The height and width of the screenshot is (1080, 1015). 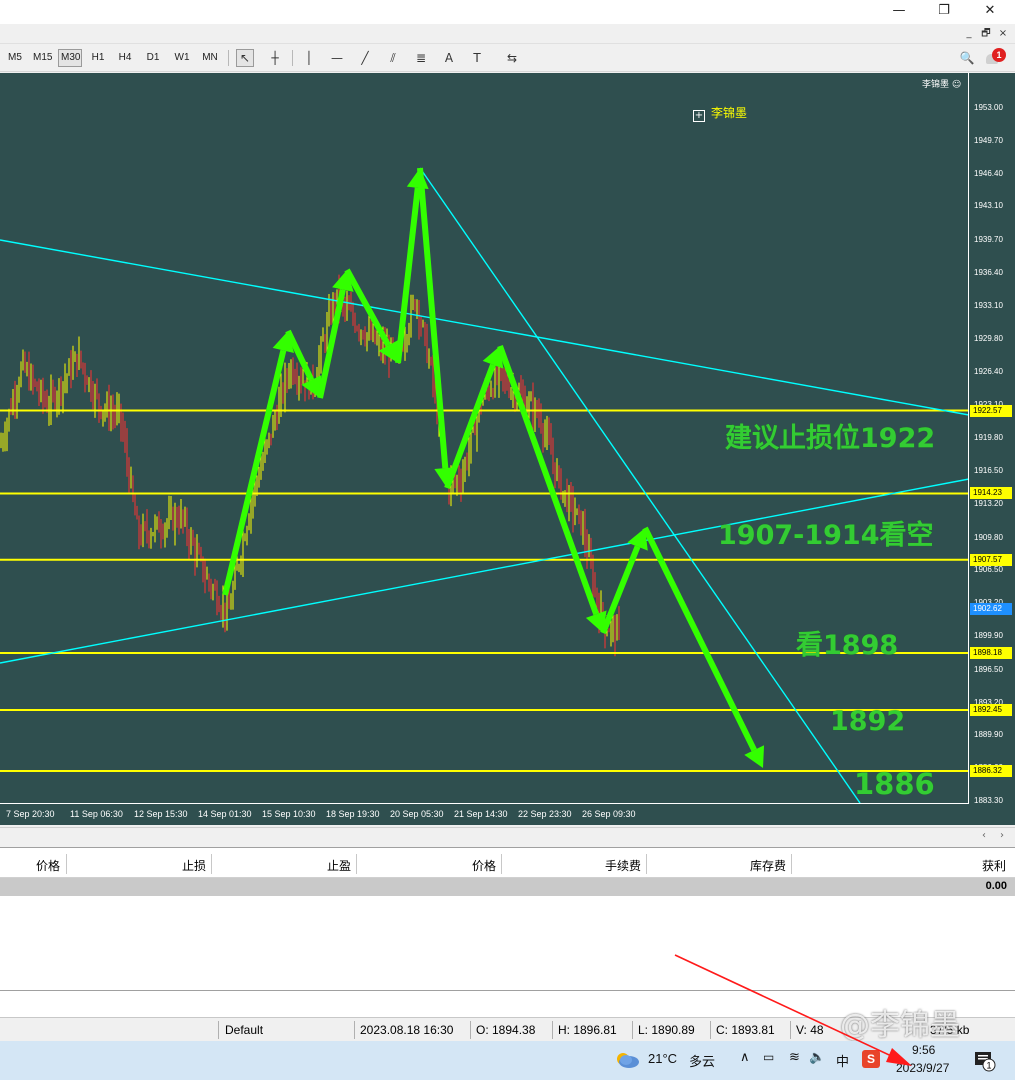 I want to click on red-pointer-arrow, so click(x=793, y=1010).